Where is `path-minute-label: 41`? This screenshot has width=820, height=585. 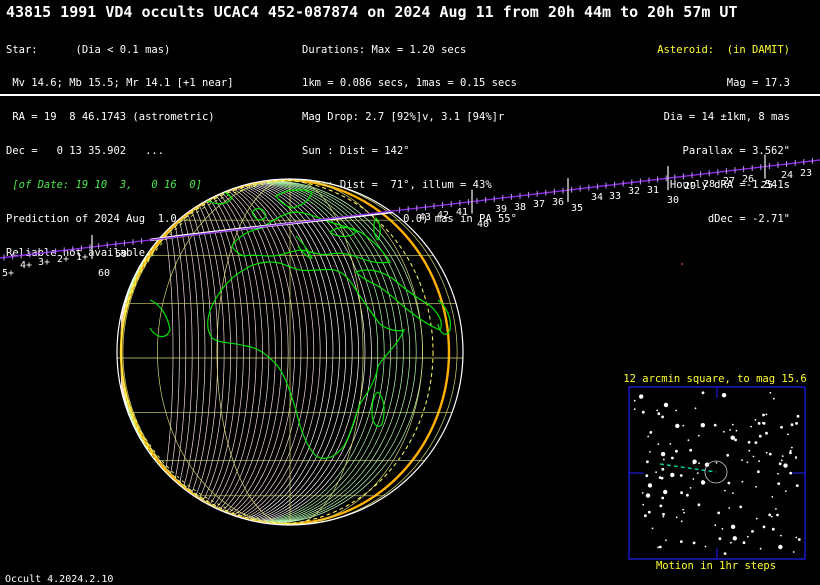 path-minute-label: 41 is located at coordinates (462, 212).